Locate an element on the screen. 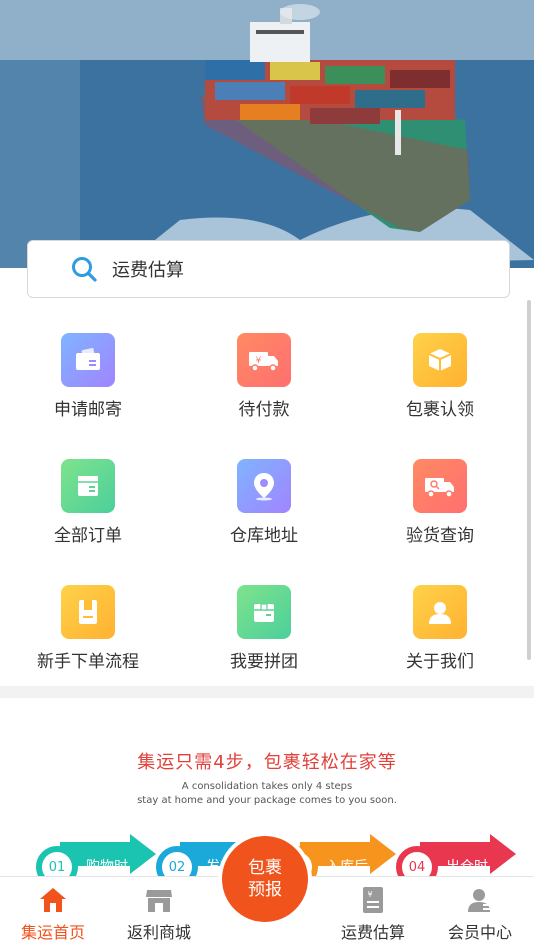 This screenshot has width=534, height=950. truck-search-icon is located at coordinates (440, 486).